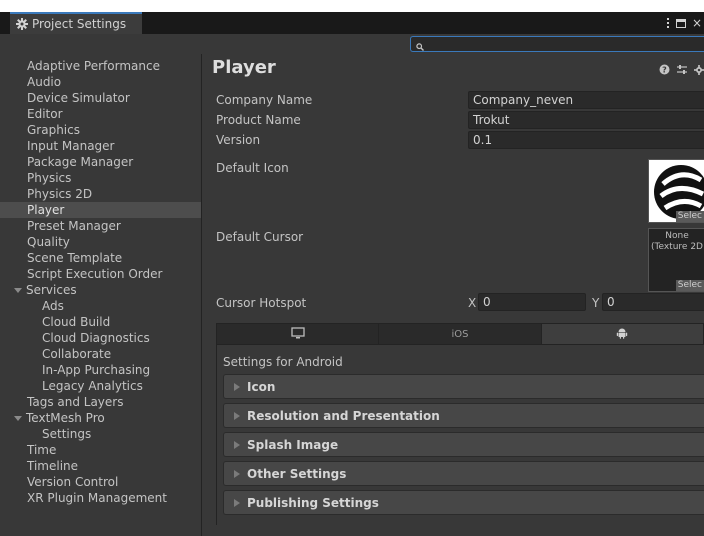 This screenshot has width=704, height=536. Describe the element at coordinates (352, 23) in the screenshot. I see `window-tab-bar: Project Settings ×` at that location.